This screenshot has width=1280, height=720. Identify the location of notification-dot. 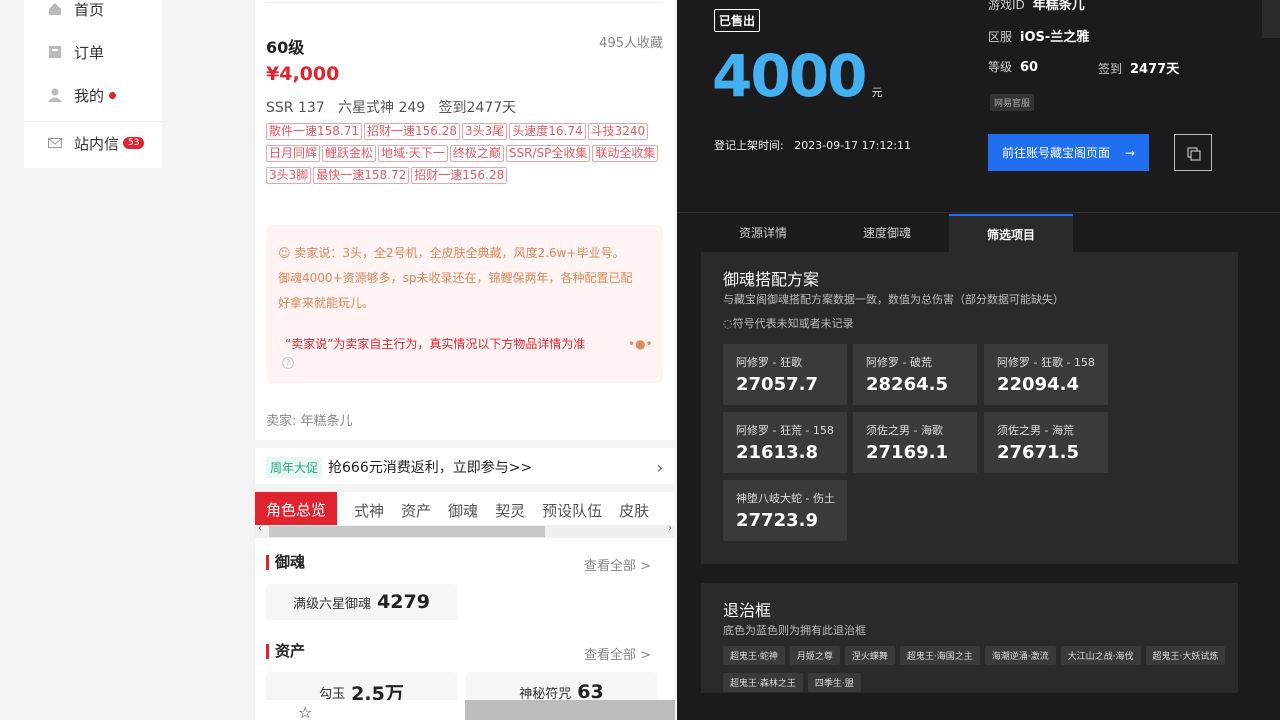
(113, 95).